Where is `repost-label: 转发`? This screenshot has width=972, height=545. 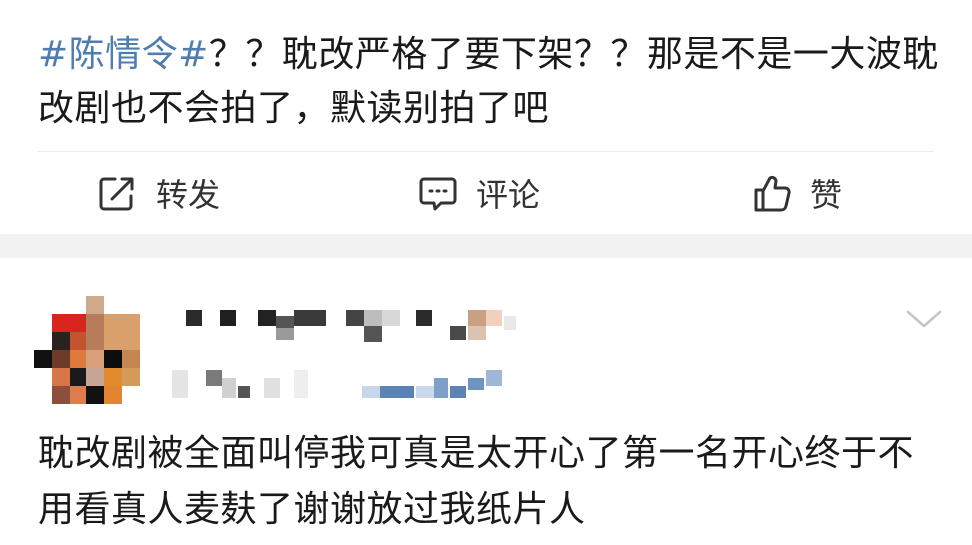 repost-label: 转发 is located at coordinates (188, 195).